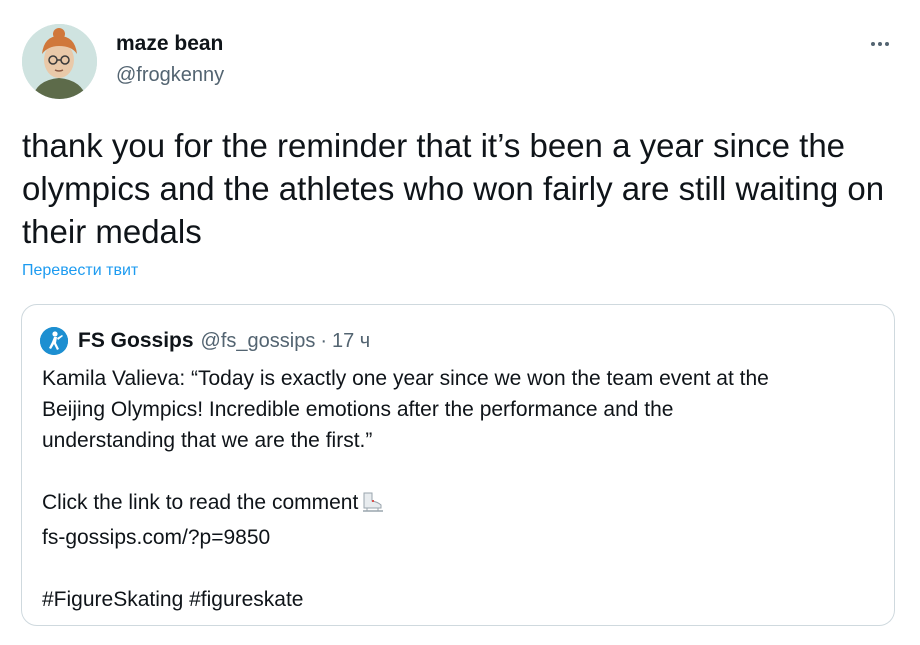 The height and width of the screenshot is (645, 920). What do you see at coordinates (880, 44) in the screenshot?
I see `more-options-icon` at bounding box center [880, 44].